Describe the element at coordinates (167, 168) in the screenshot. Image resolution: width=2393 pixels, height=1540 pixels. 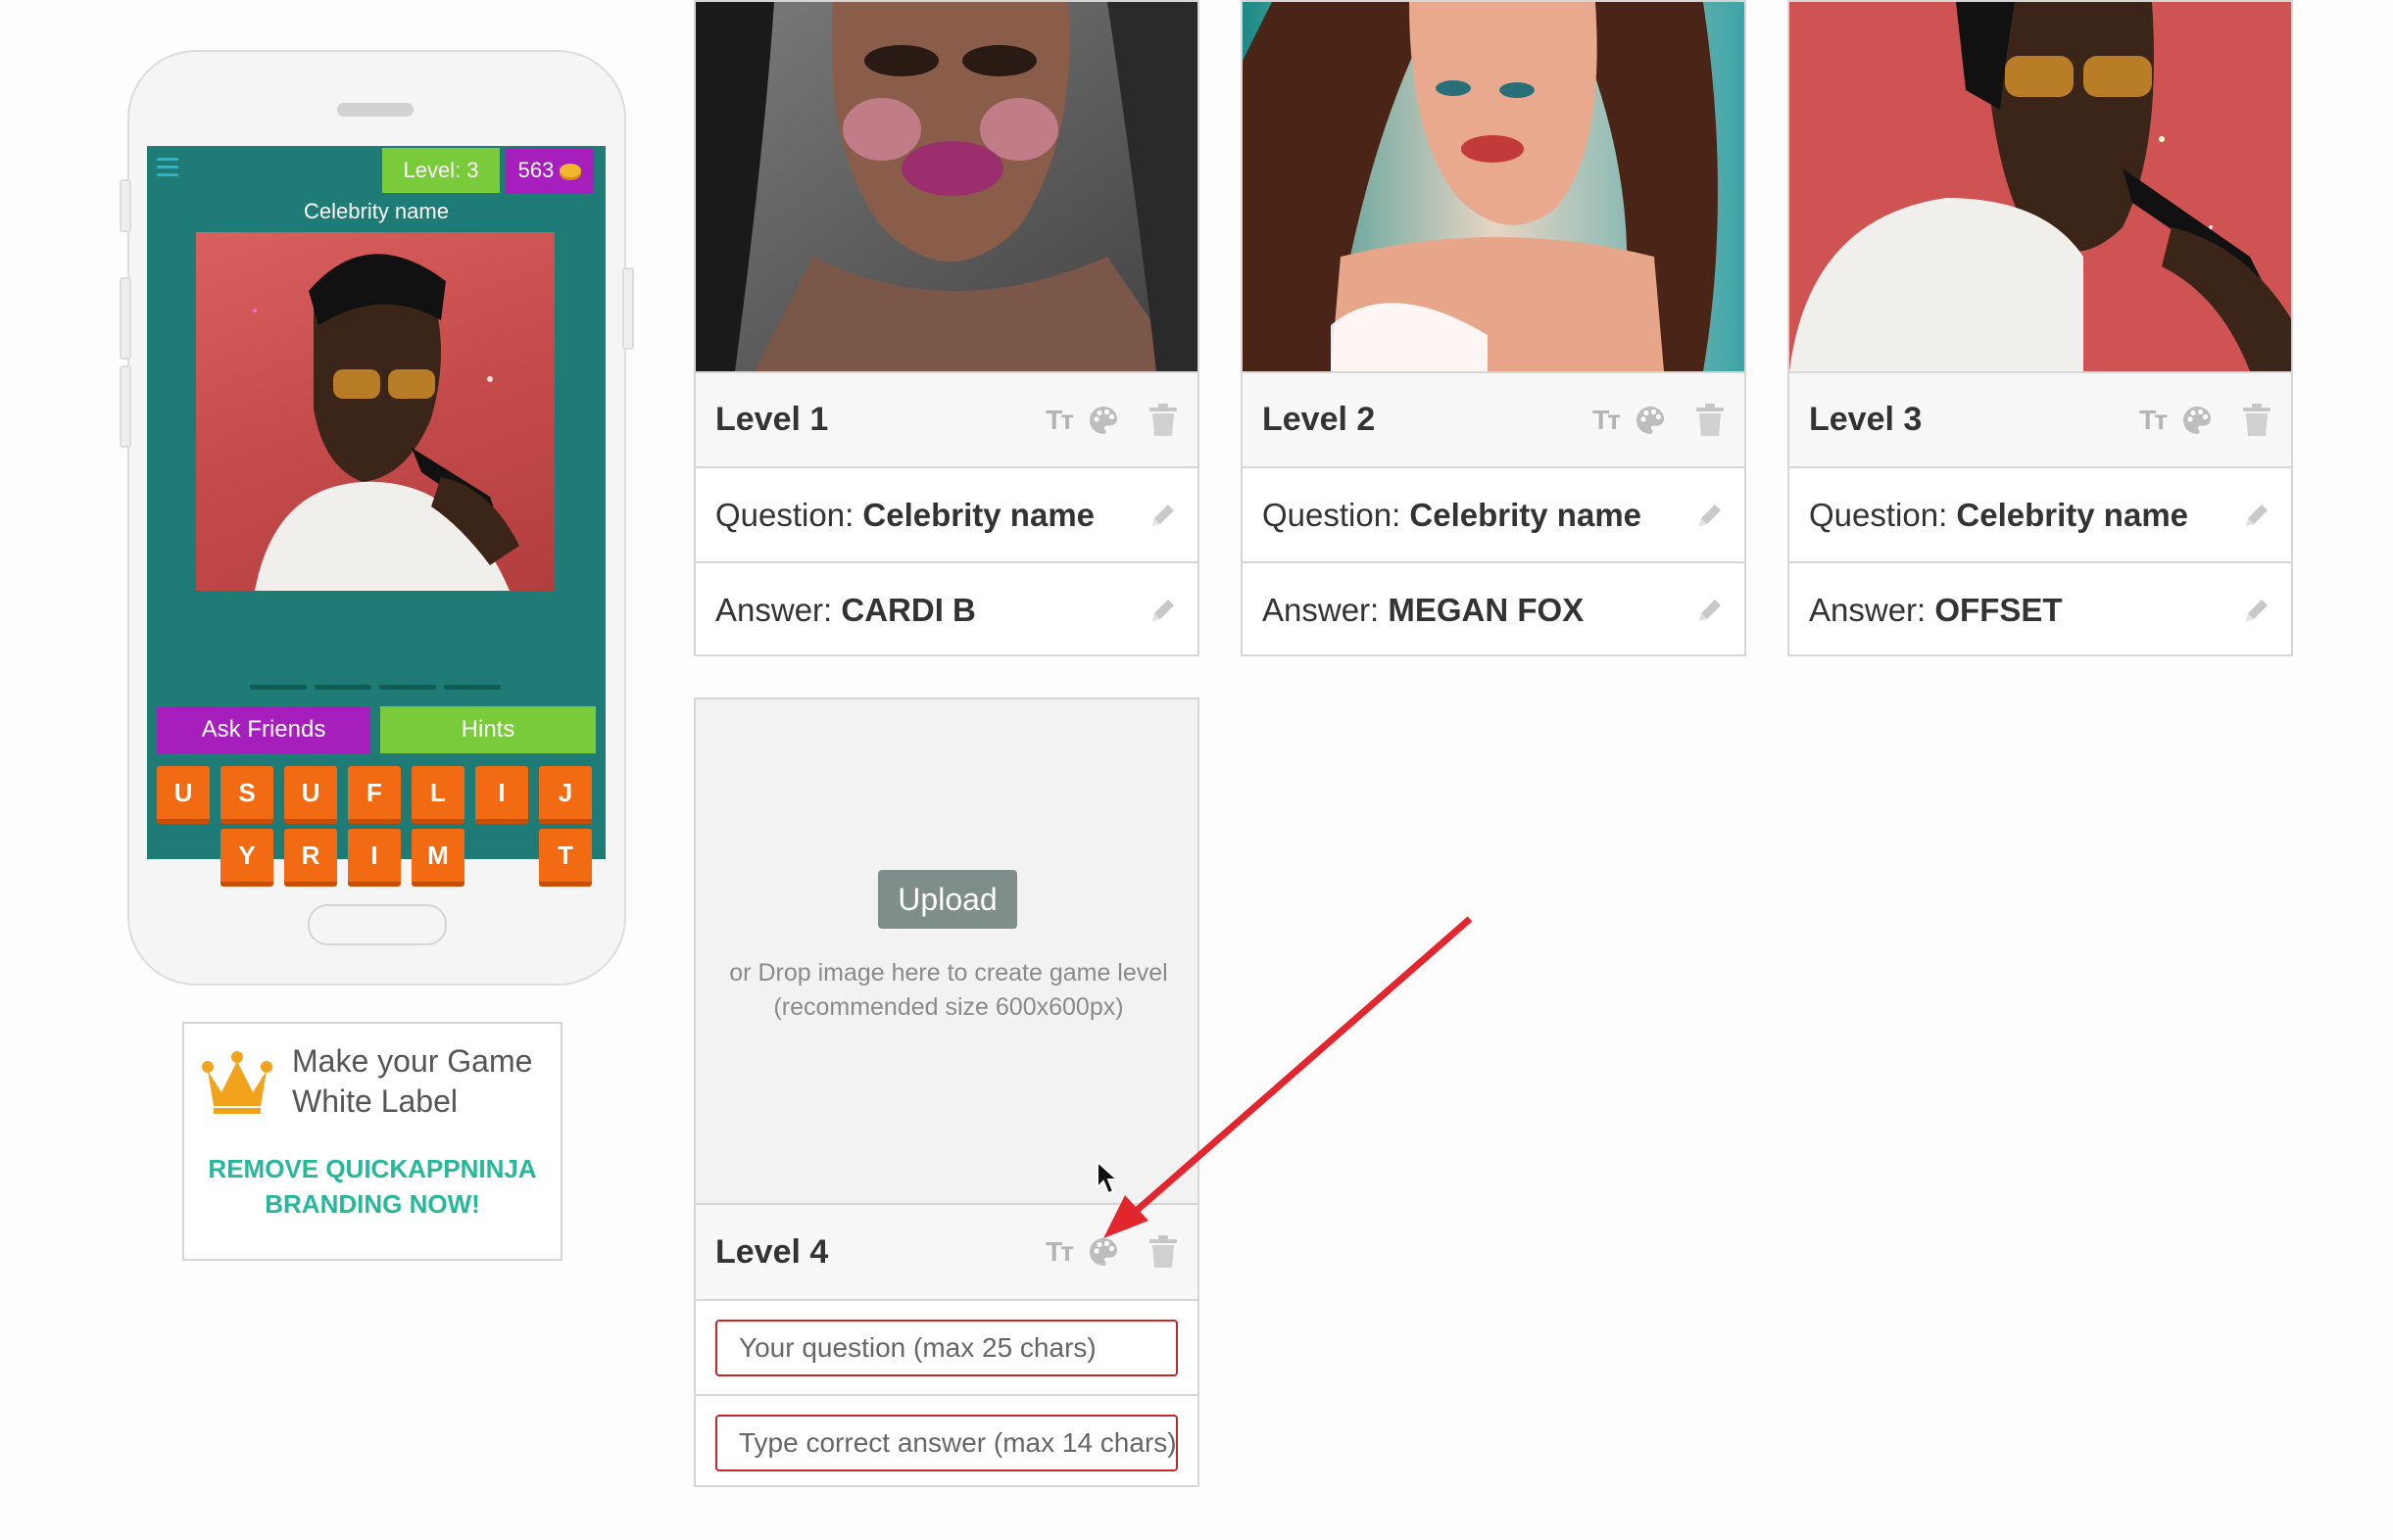
I see `hamburger-icon` at that location.